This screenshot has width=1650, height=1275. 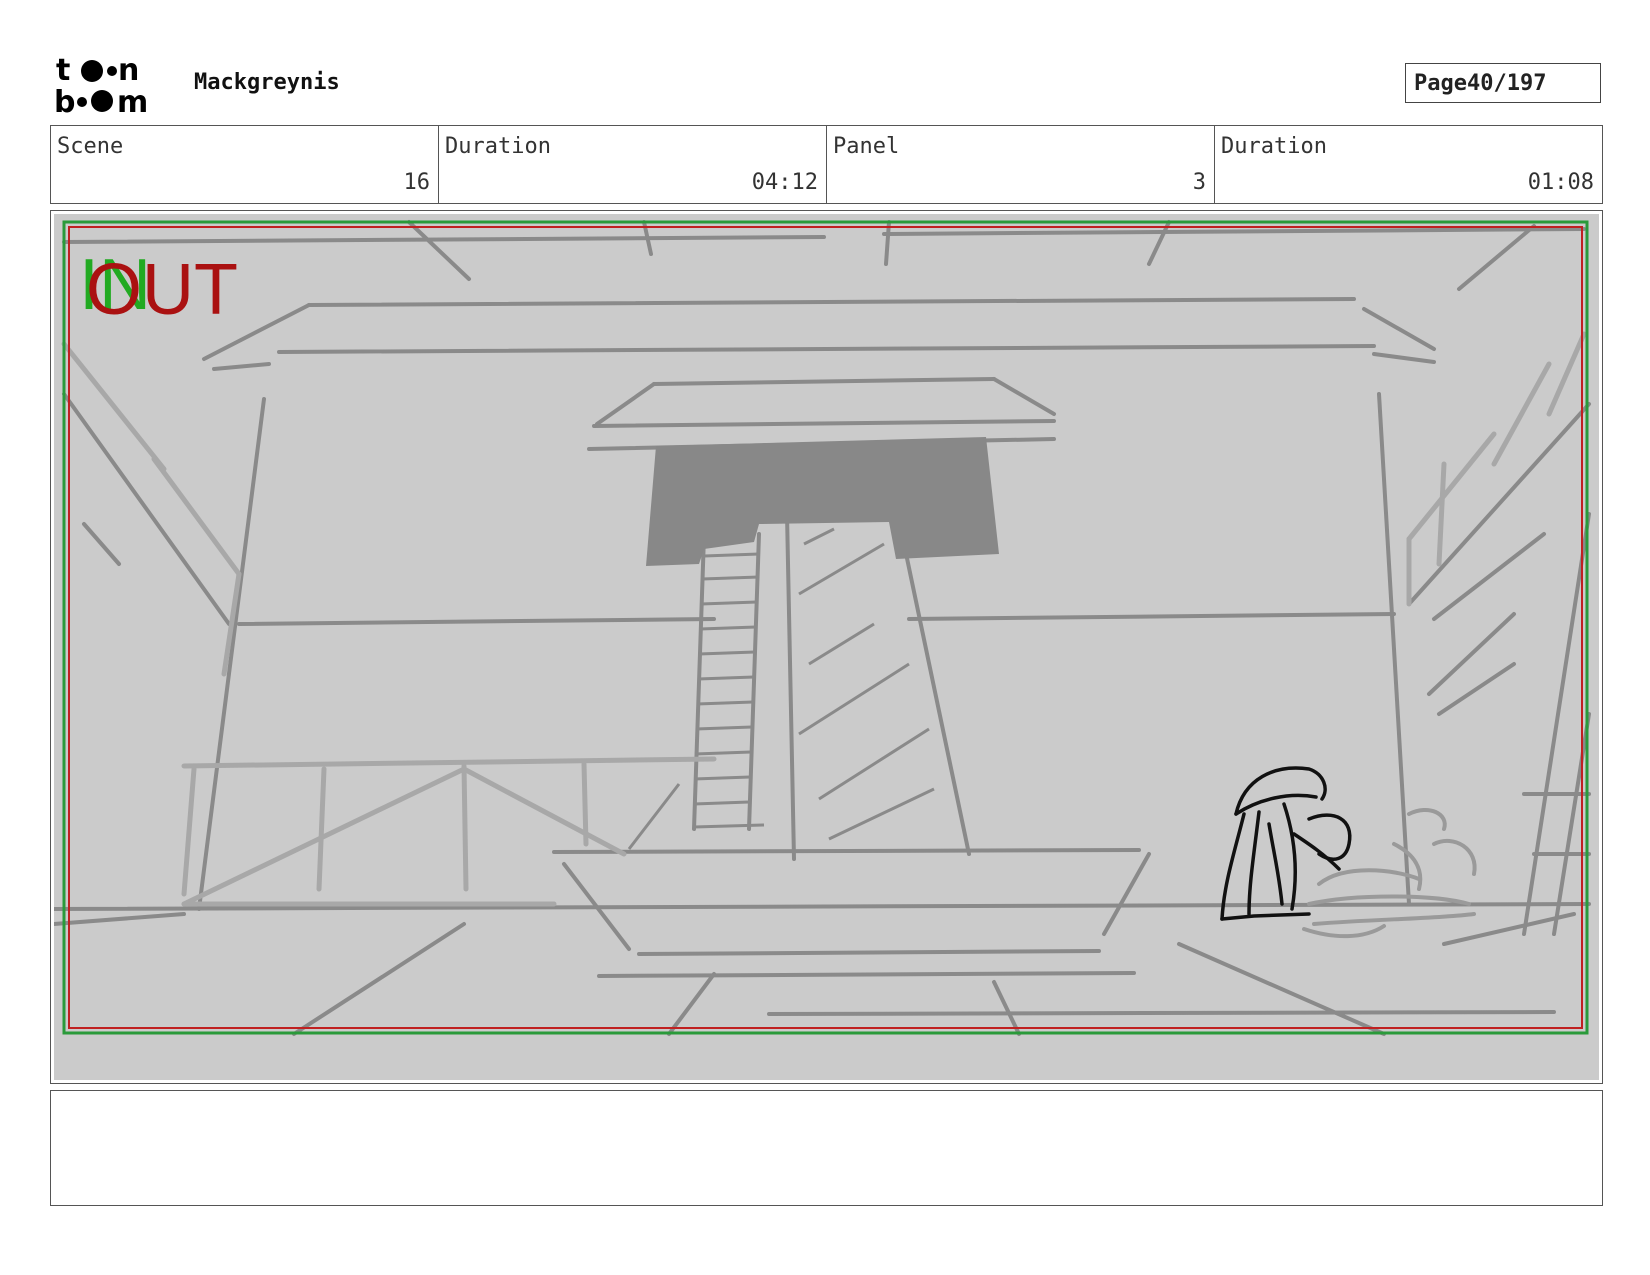 I want to click on panel-duration-cell: Duration 01:08, so click(x=1408, y=164).